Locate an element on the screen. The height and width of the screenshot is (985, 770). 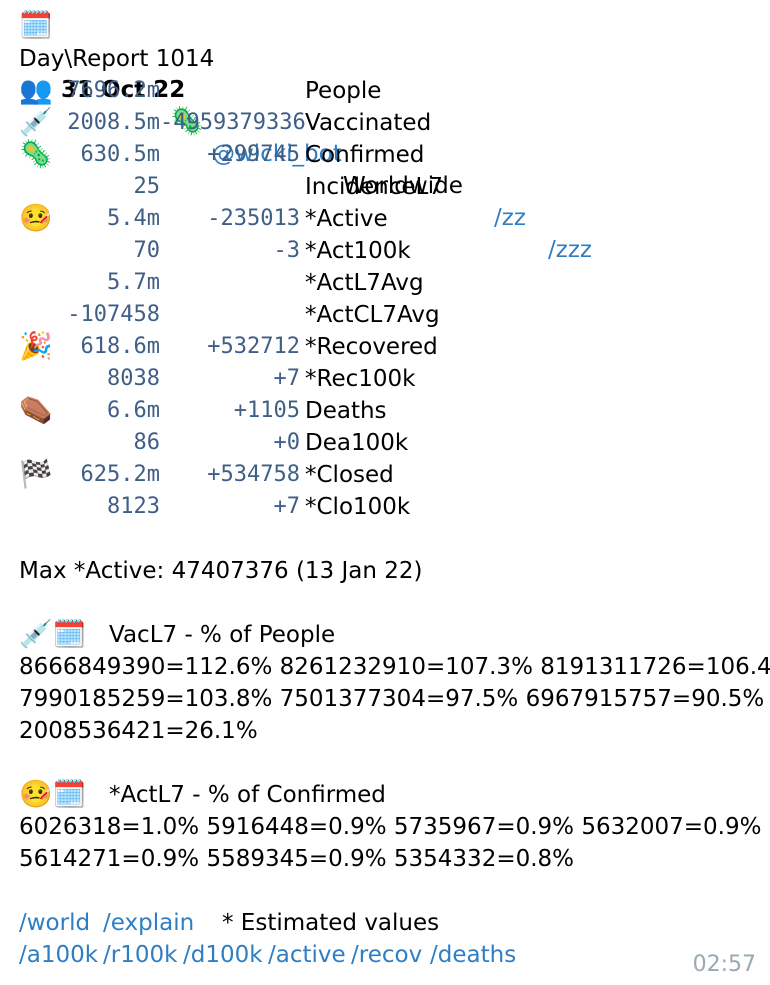
stat-total: 6.6m is located at coordinates (133, 410).